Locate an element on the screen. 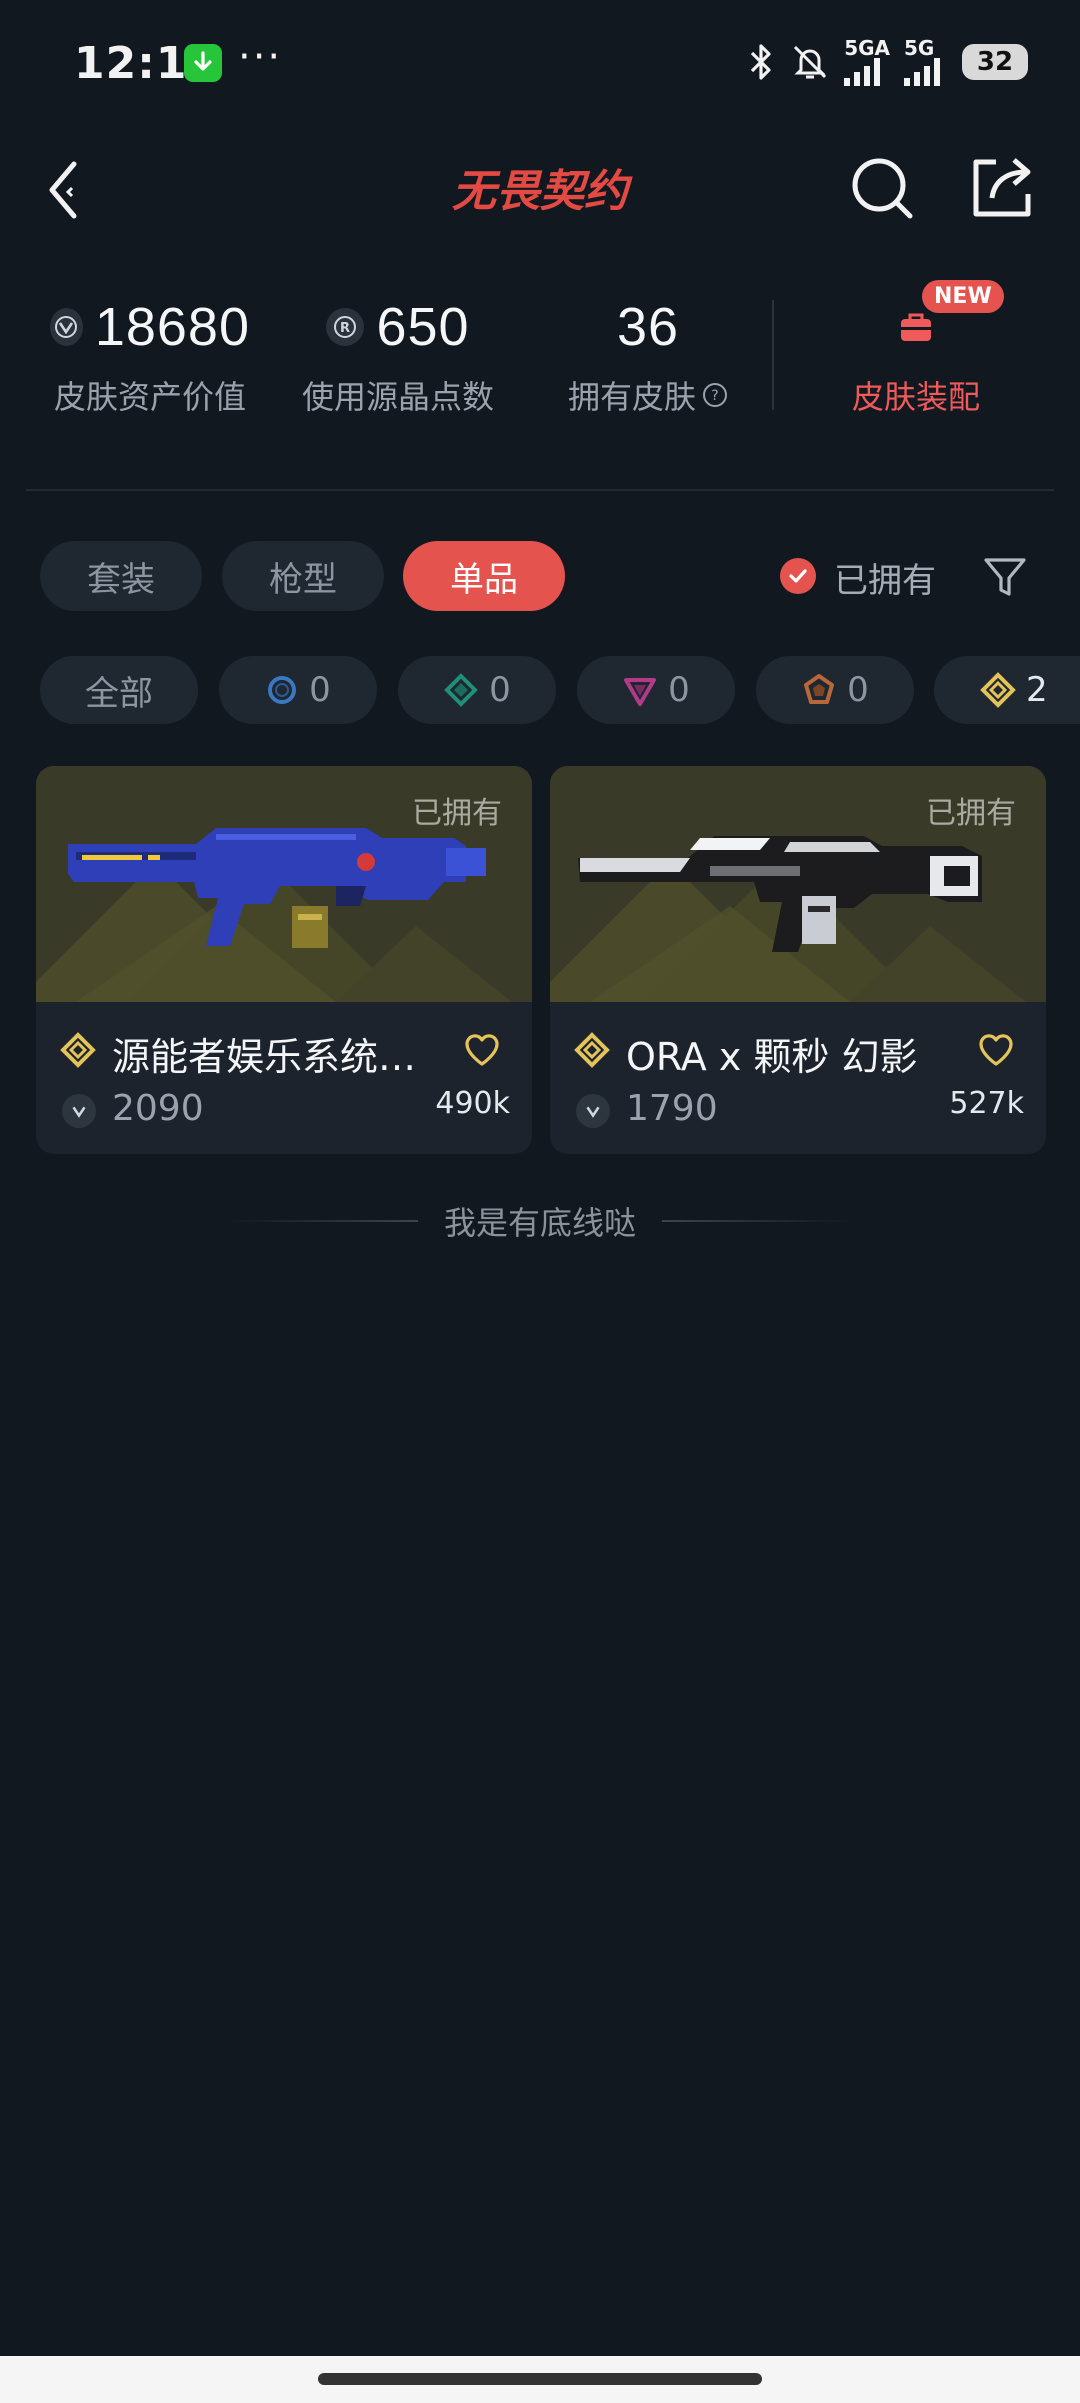  share-icon is located at coordinates (1002, 187).